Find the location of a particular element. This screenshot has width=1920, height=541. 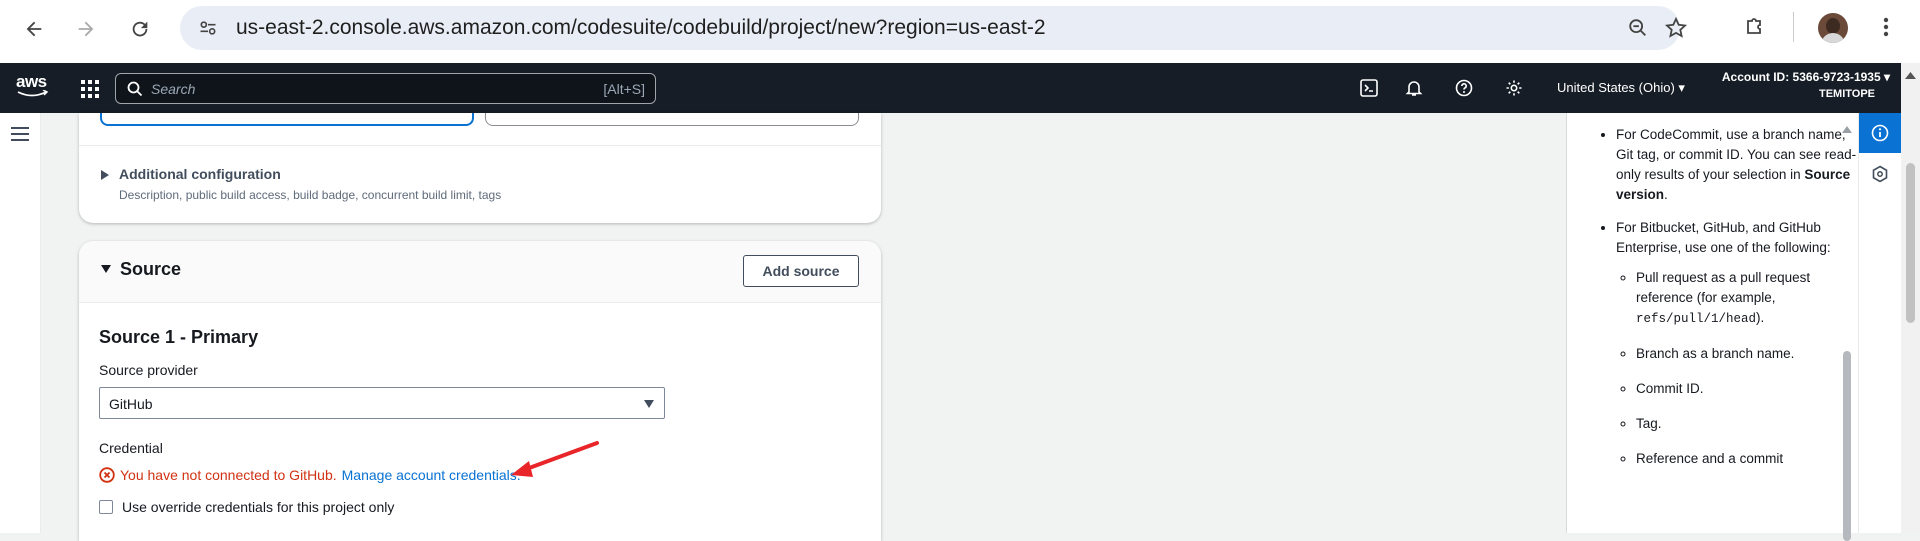

search-shortcut: [Alt+S] is located at coordinates (624, 89).